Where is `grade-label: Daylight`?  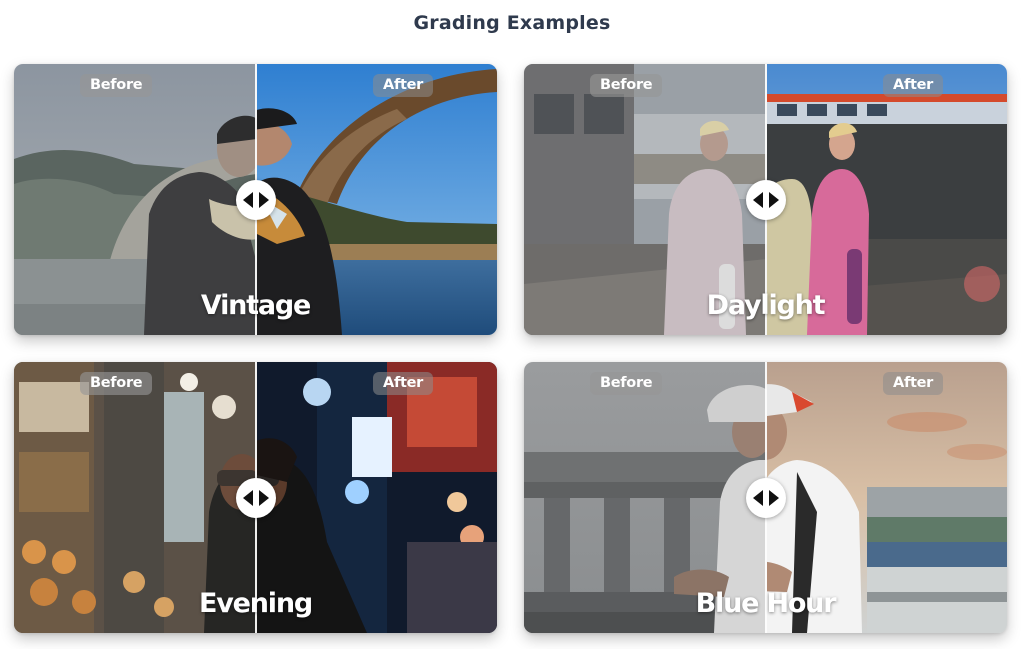
grade-label: Daylight is located at coordinates (766, 305).